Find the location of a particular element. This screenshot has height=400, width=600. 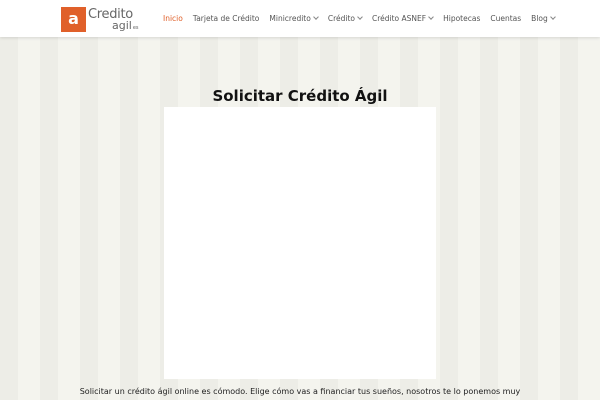

nav-label: Crédito is located at coordinates (341, 18).